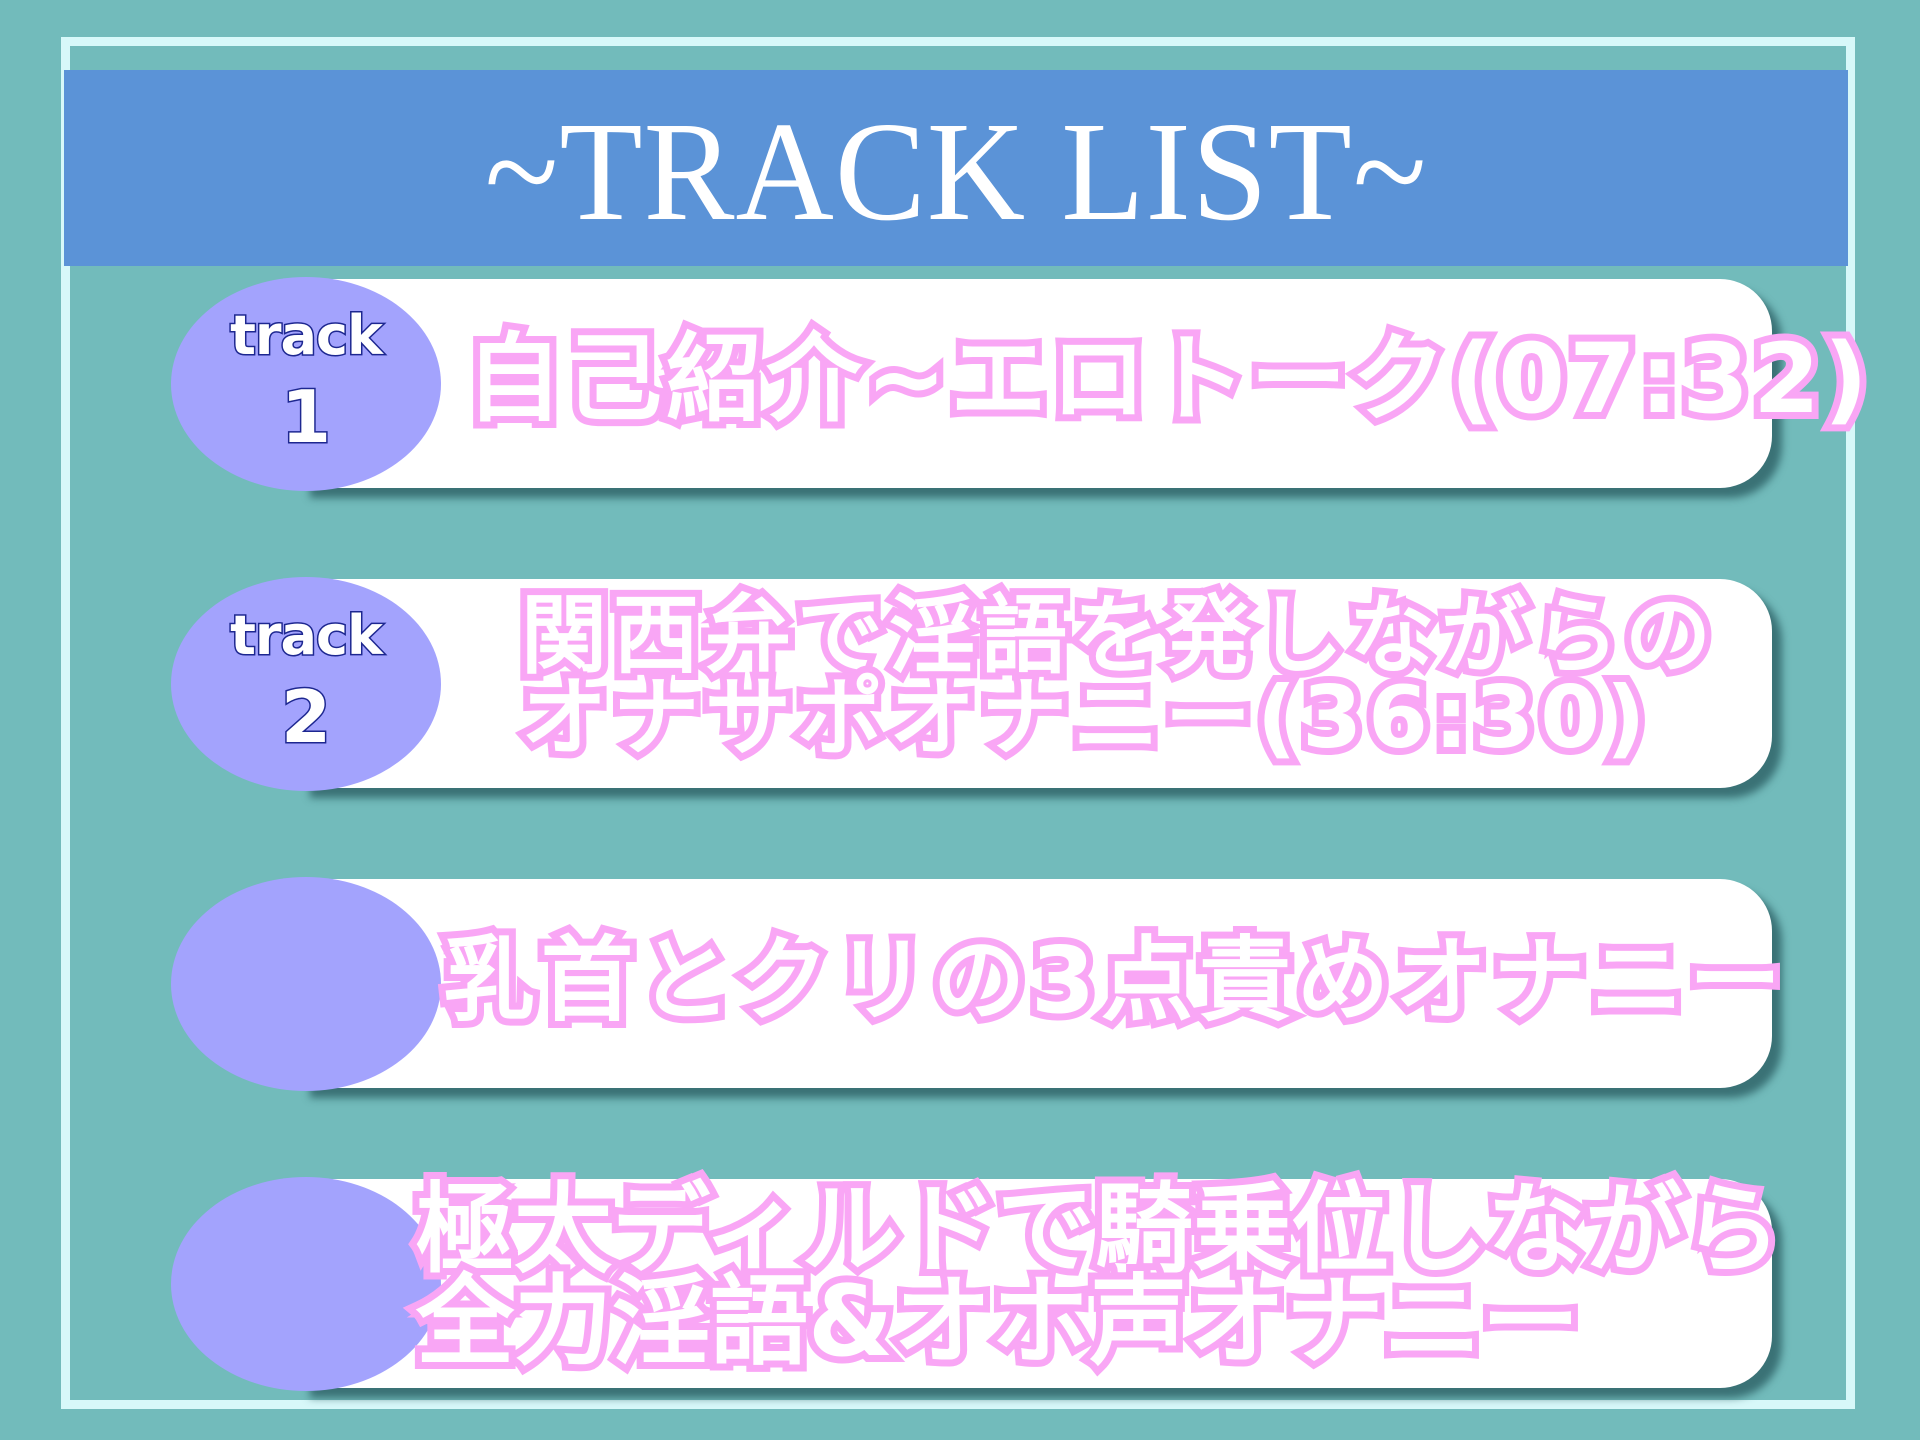 The height and width of the screenshot is (1440, 1920). What do you see at coordinates (997, 1322) in the screenshot?
I see `track-title-line: 全力淫語&オホ声オナニー` at bounding box center [997, 1322].